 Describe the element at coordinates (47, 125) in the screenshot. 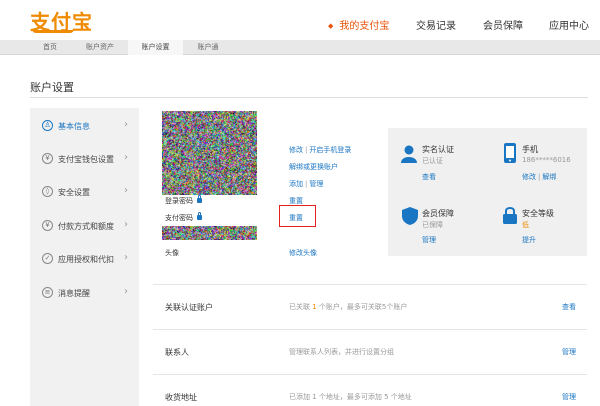

I see `user-icon: ♙` at that location.